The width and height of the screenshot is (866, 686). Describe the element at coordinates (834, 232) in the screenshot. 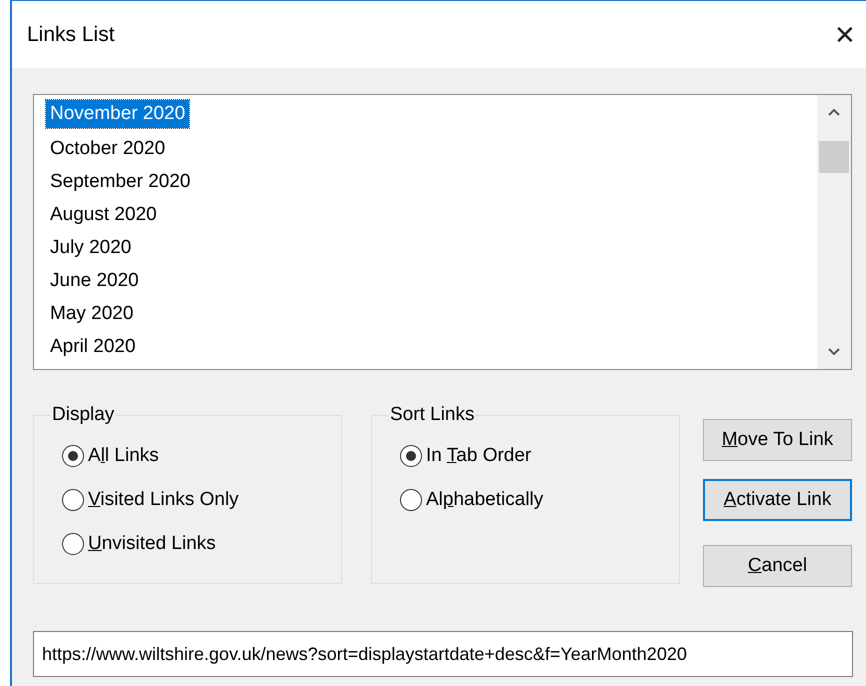

I see `scrollbar` at that location.